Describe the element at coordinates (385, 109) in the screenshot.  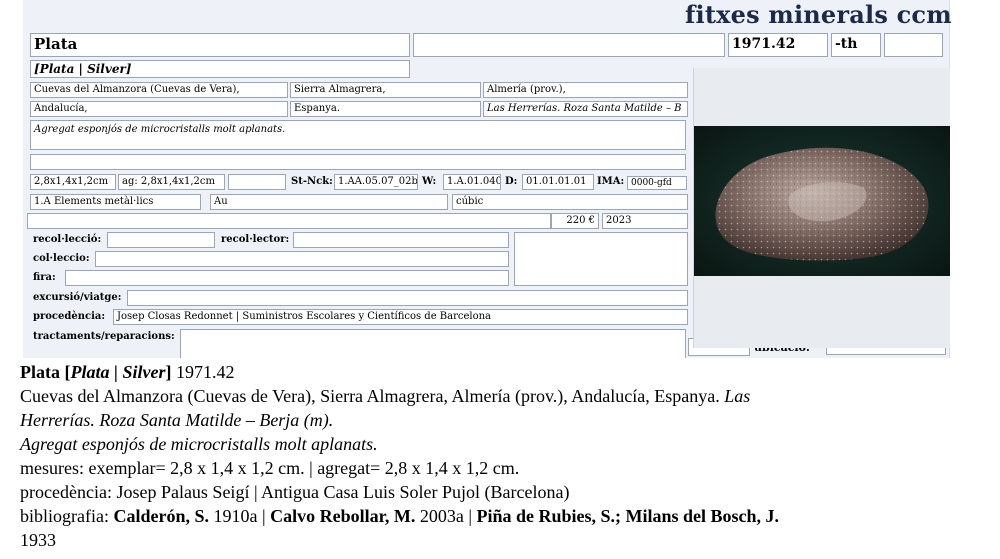
I see `locality-field-5: Espanya.` at that location.